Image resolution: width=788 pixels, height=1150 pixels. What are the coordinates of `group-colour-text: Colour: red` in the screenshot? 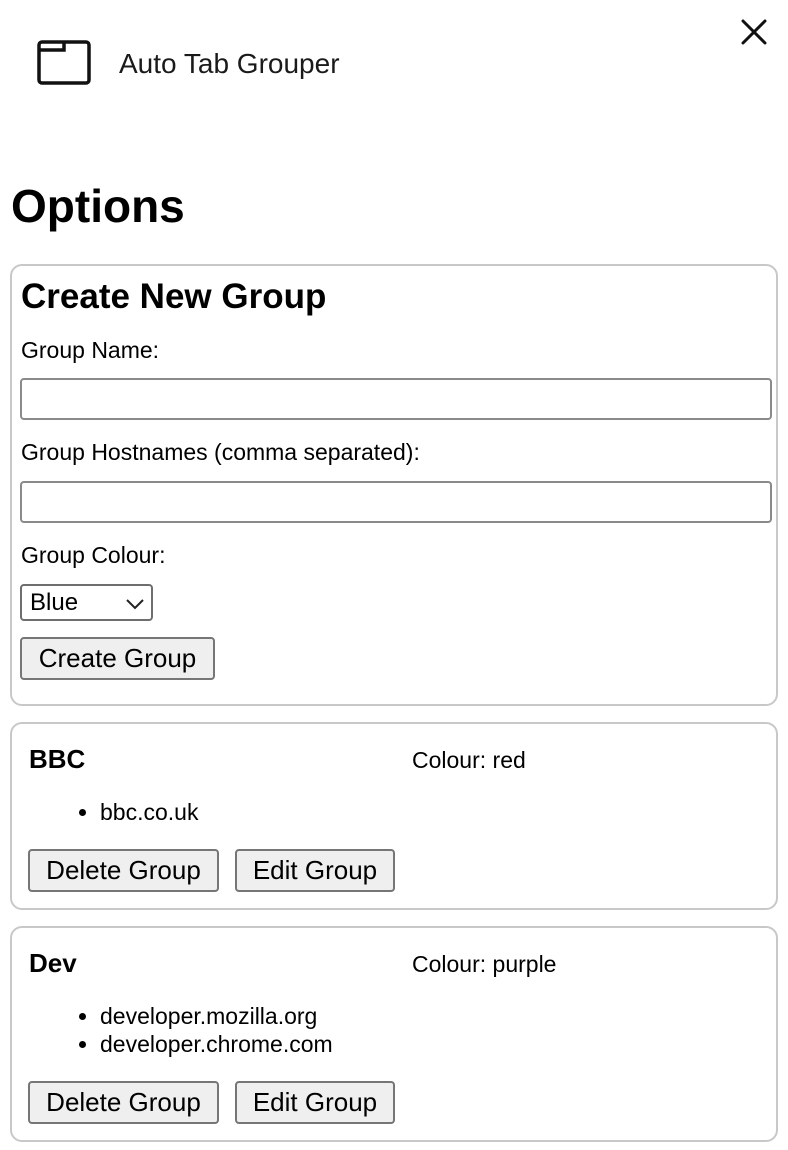 It's located at (469, 760).